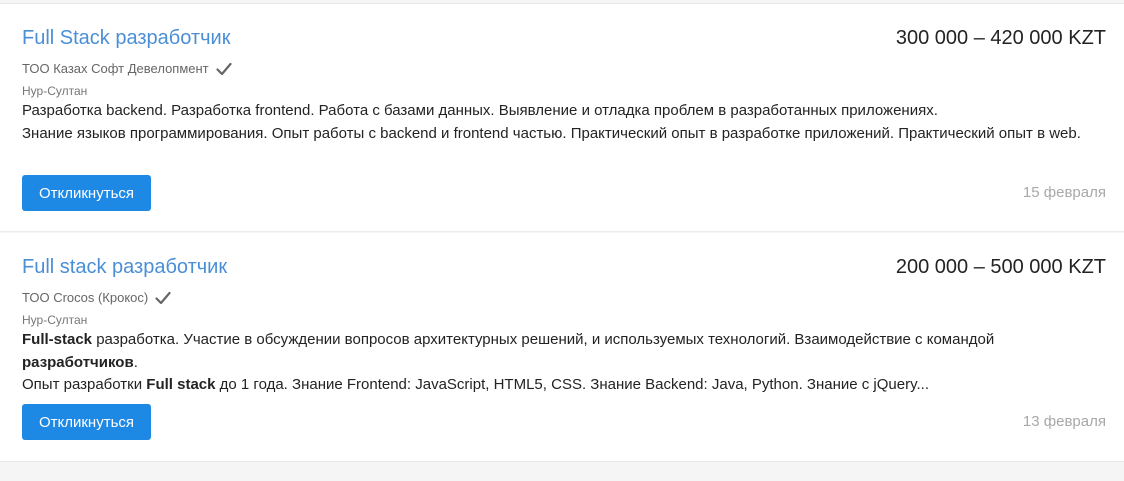 The width and height of the screenshot is (1124, 481). Describe the element at coordinates (1000, 38) in the screenshot. I see `vacancy-salary: 300 000 – 420 000 KZT` at that location.